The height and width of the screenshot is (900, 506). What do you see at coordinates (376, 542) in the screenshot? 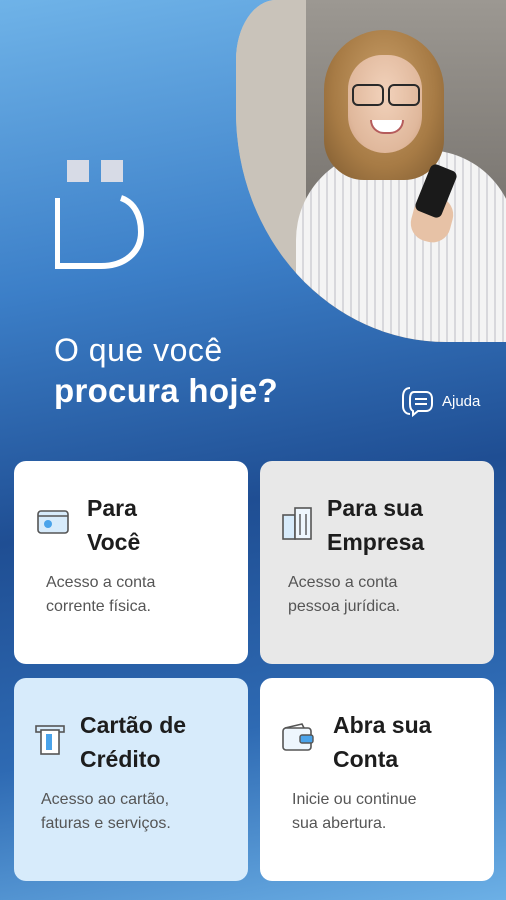
I see `card-title-line-2: Empresa` at bounding box center [376, 542].